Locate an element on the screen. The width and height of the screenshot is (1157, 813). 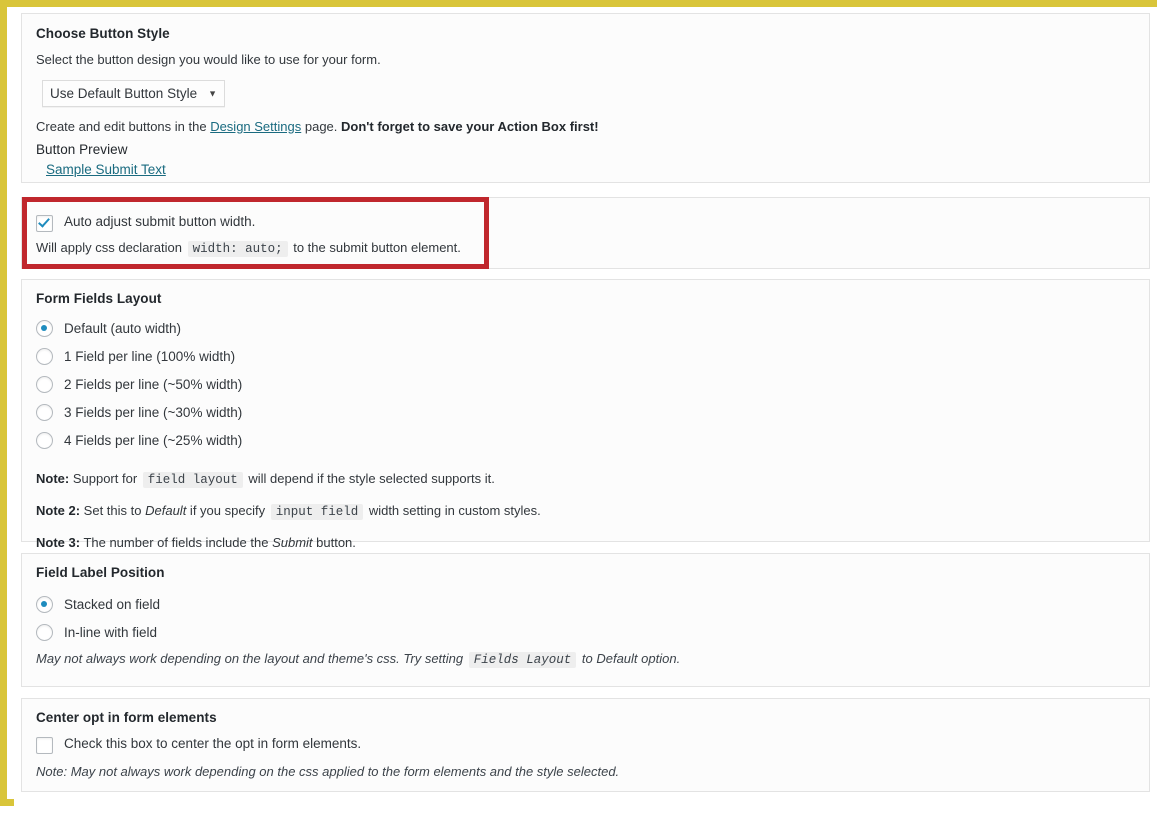
radio-4-fields-per-line is located at coordinates (44, 440).